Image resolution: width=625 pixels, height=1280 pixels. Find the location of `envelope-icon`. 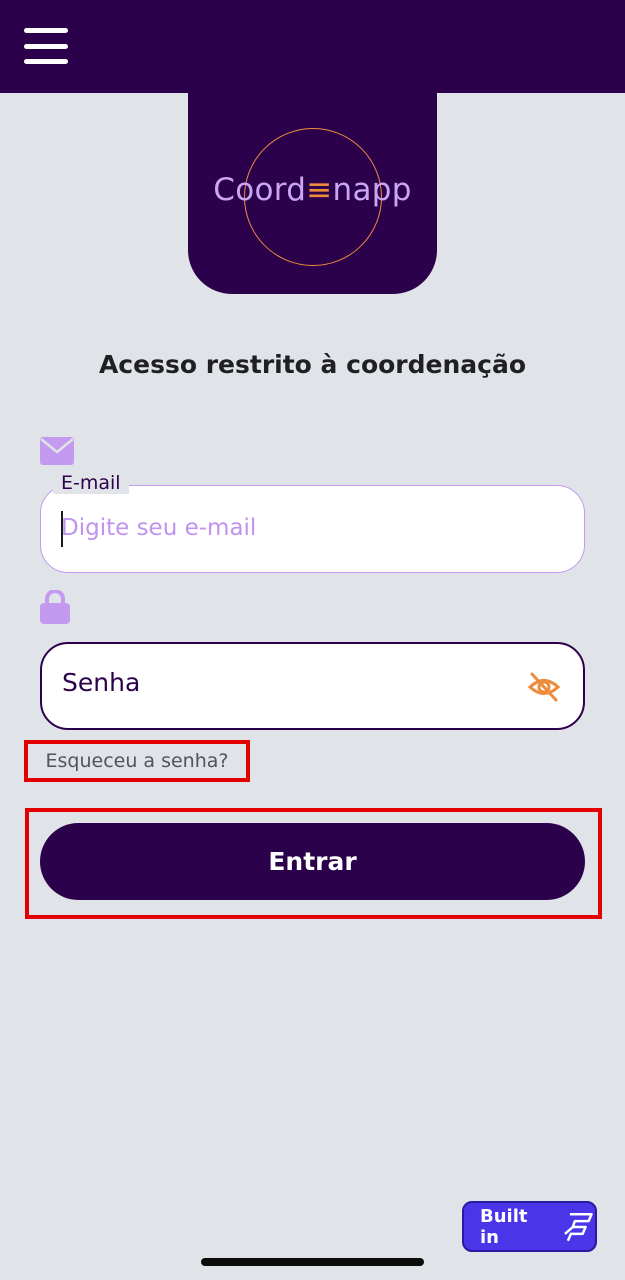

envelope-icon is located at coordinates (57, 451).